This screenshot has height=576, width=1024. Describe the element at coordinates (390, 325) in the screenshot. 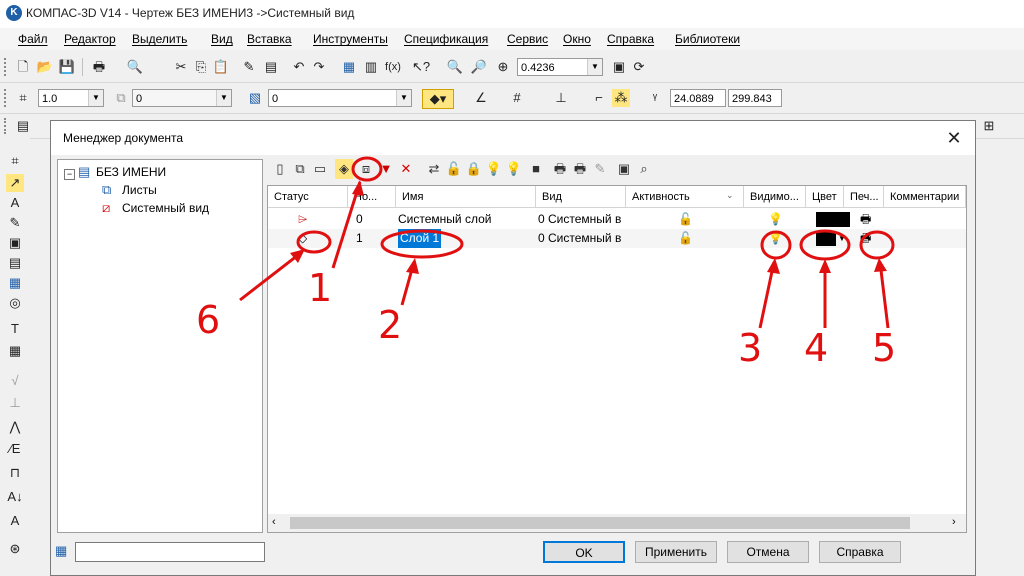

I see `annotation-label: 2` at that location.